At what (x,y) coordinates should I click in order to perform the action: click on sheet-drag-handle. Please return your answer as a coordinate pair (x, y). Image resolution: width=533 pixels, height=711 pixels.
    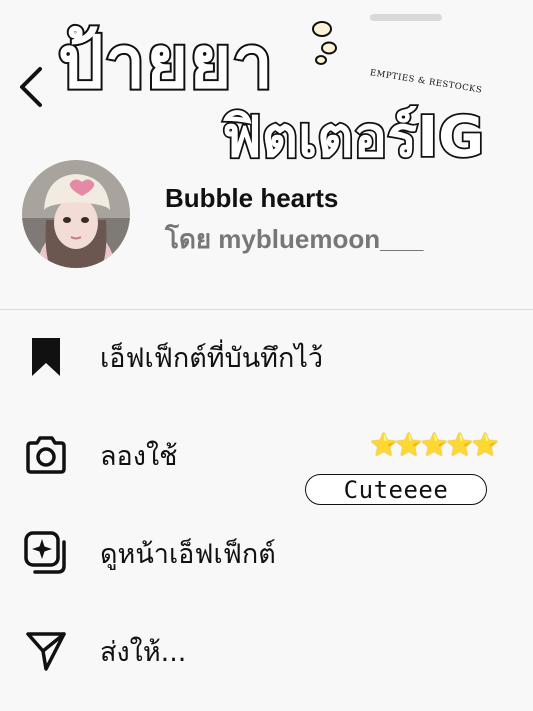
    Looking at the image, I should click on (406, 17).